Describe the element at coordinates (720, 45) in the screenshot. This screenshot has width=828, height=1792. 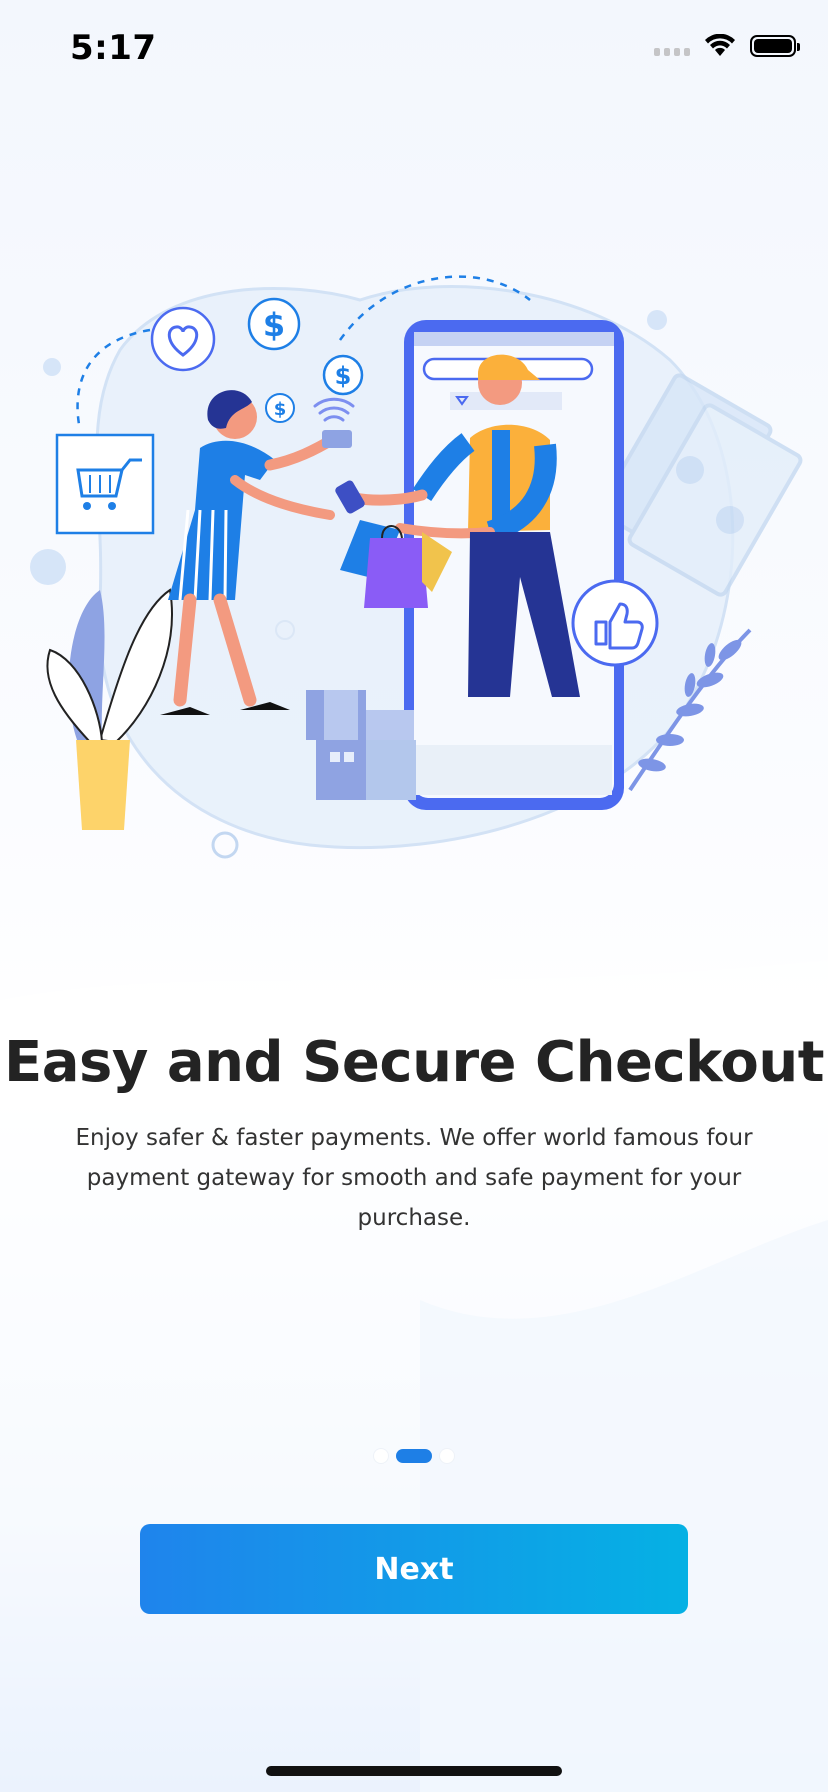
I see `wifi-icon` at that location.